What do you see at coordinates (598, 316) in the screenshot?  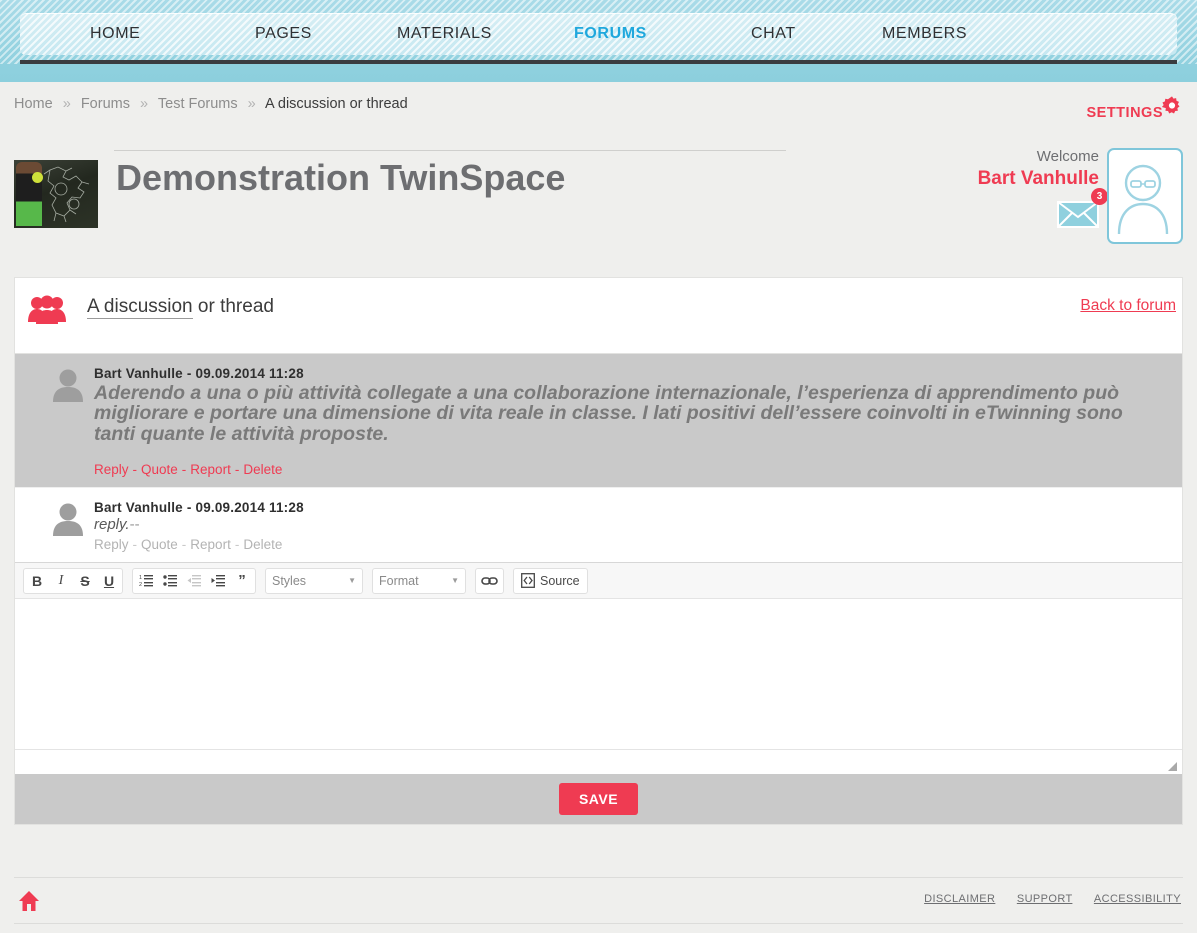 I see `thread-header: A discussion or thread Back to forum` at bounding box center [598, 316].